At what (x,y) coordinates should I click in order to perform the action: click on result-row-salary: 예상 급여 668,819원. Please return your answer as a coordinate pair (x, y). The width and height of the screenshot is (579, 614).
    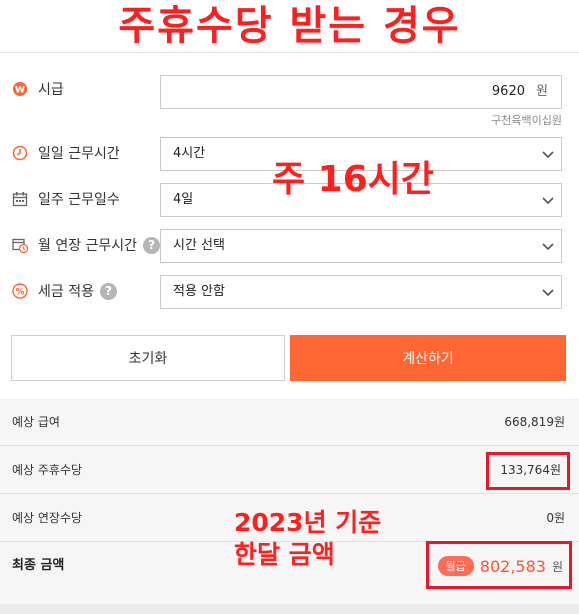
    Looking at the image, I should click on (289, 422).